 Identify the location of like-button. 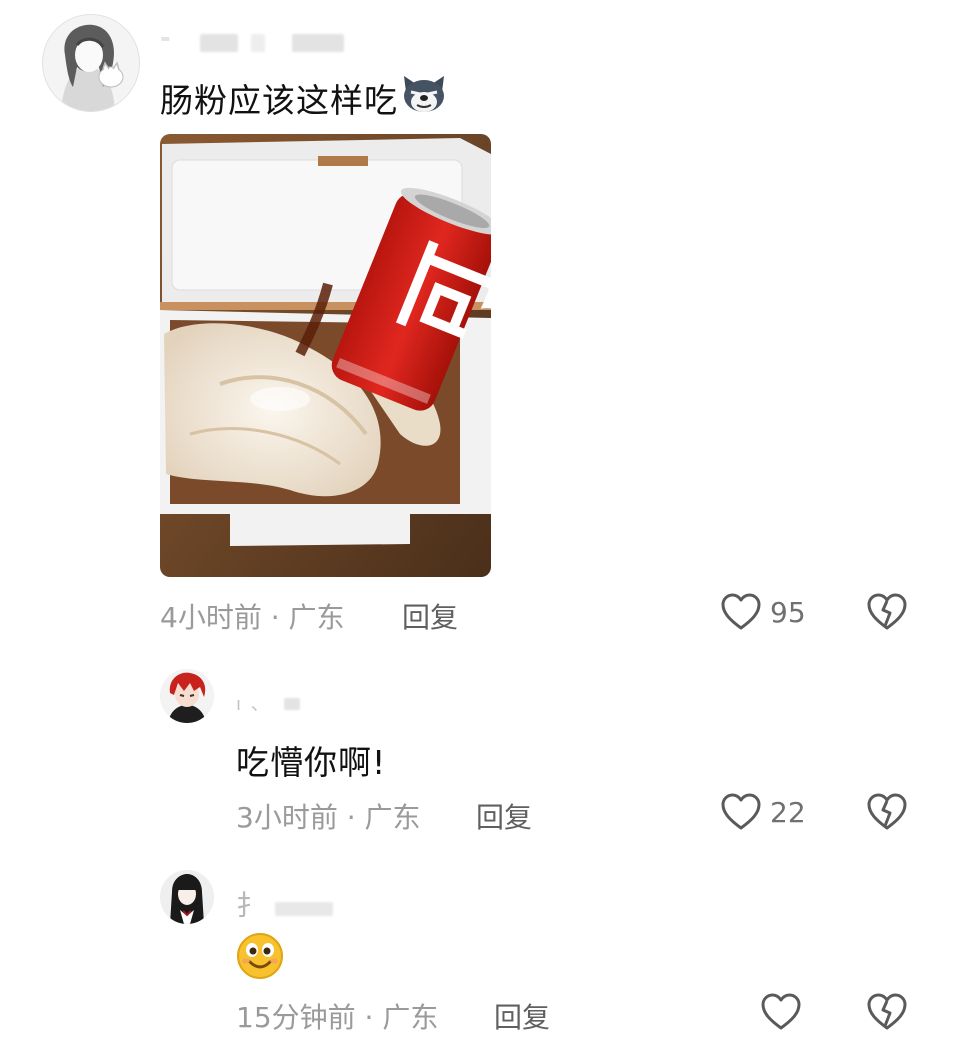
(781, 1012).